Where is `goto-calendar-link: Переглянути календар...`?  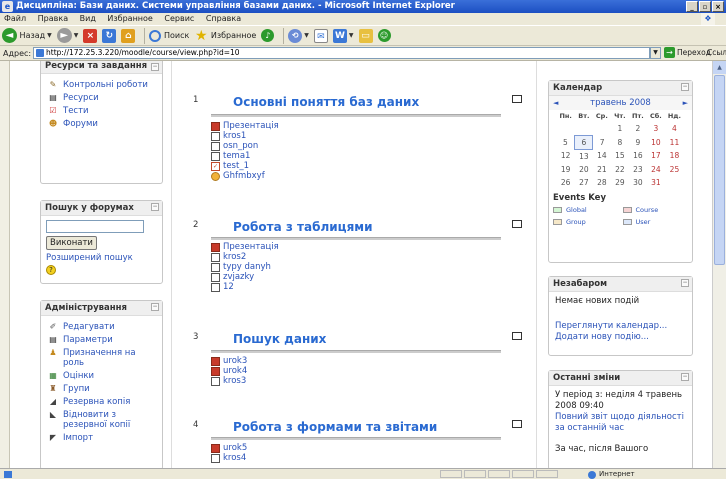 goto-calendar-link: Переглянути календар... is located at coordinates (620, 326).